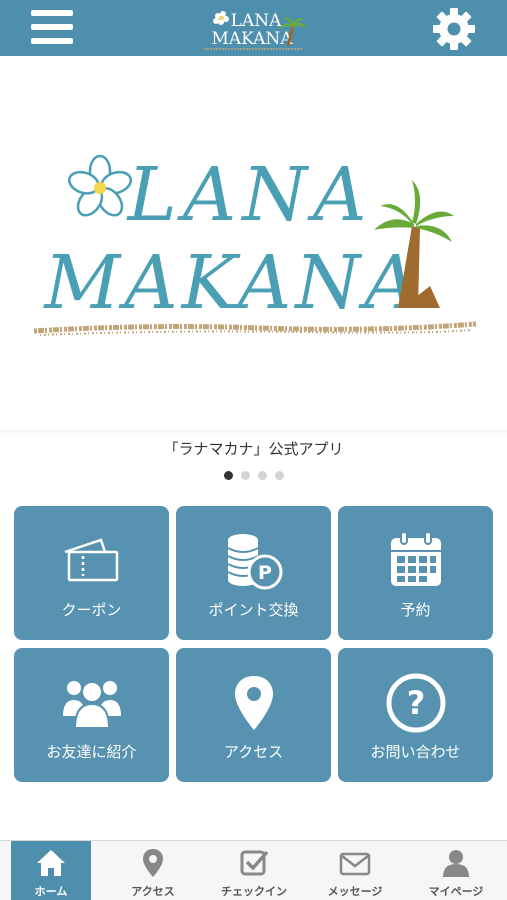 This screenshot has height=900, width=507. I want to click on contact-button: ? お問い合わせ, so click(415, 715).